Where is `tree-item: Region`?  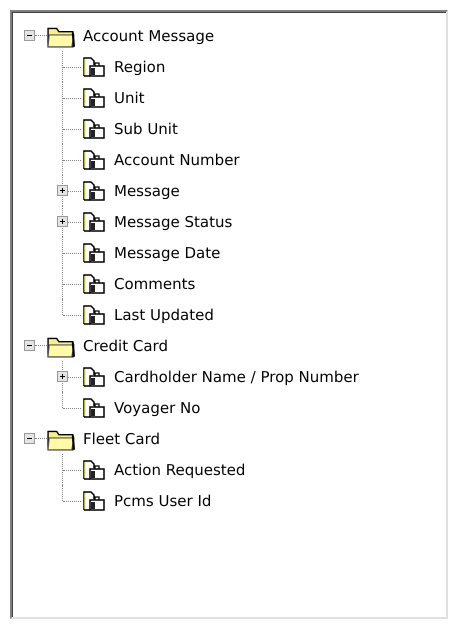 tree-item: Region is located at coordinates (140, 67).